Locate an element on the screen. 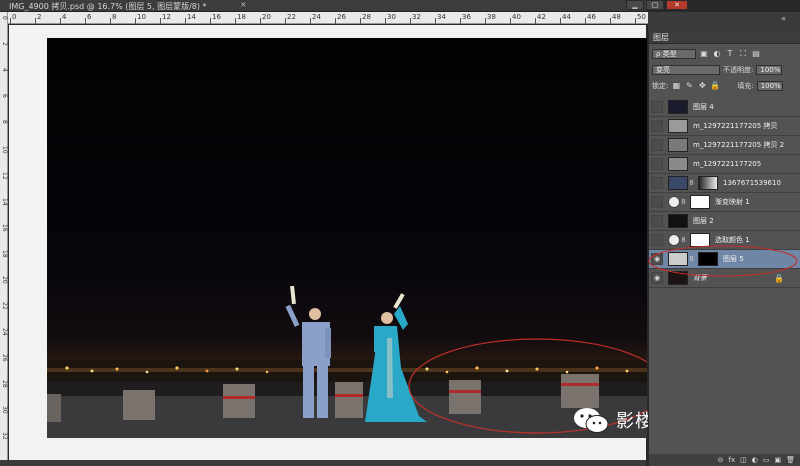 This screenshot has width=800, height=466. layer-style-icon: fx is located at coordinates (732, 460).